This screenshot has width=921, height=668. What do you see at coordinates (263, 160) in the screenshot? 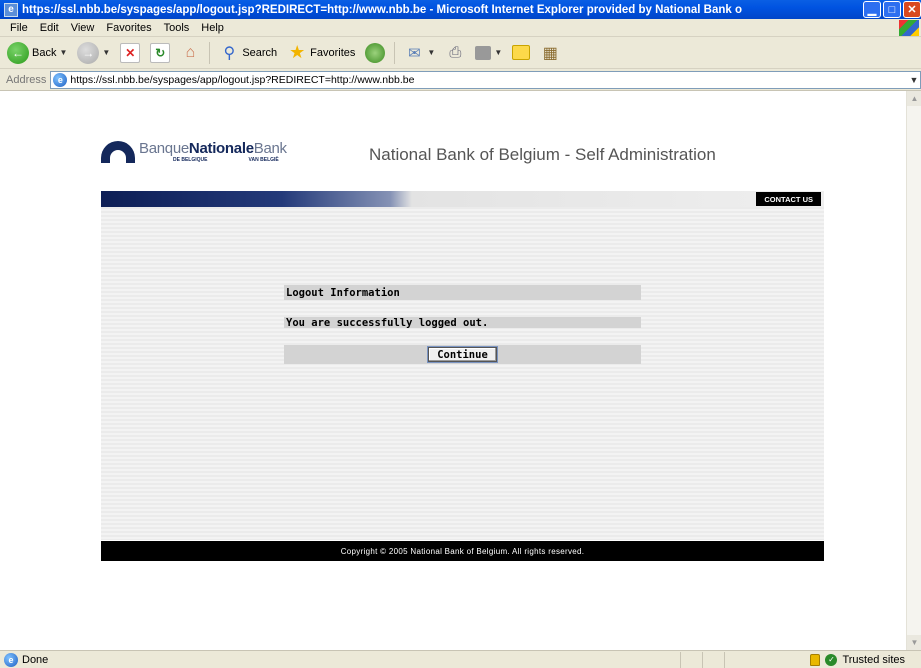
I see `logo-sub-right: VAN BELGIË` at bounding box center [263, 160].